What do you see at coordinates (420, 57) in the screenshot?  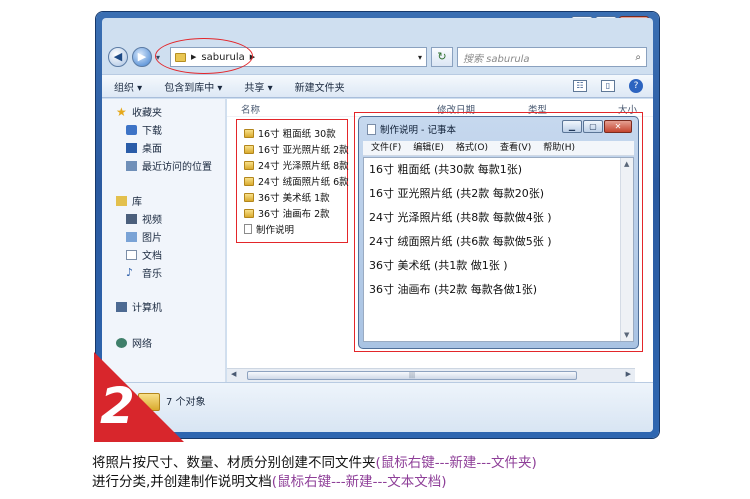 I see `address-dropdown-icon: ▾` at bounding box center [420, 57].